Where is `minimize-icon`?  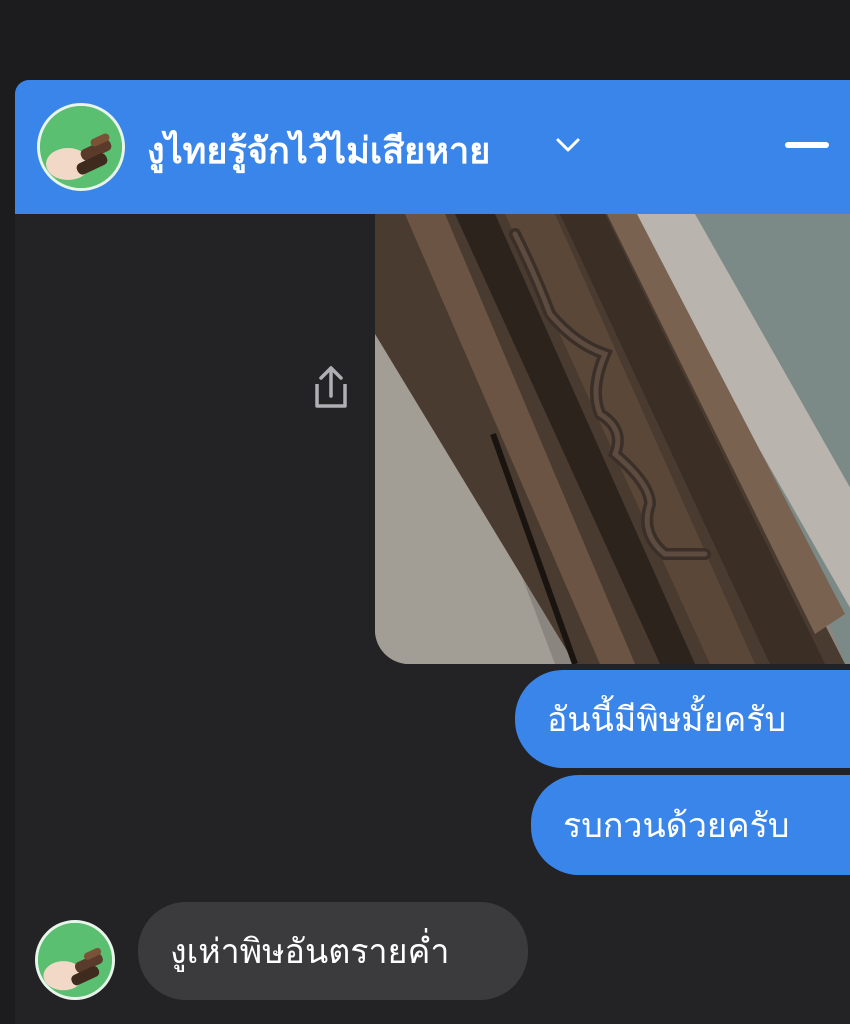
minimize-icon is located at coordinates (807, 145).